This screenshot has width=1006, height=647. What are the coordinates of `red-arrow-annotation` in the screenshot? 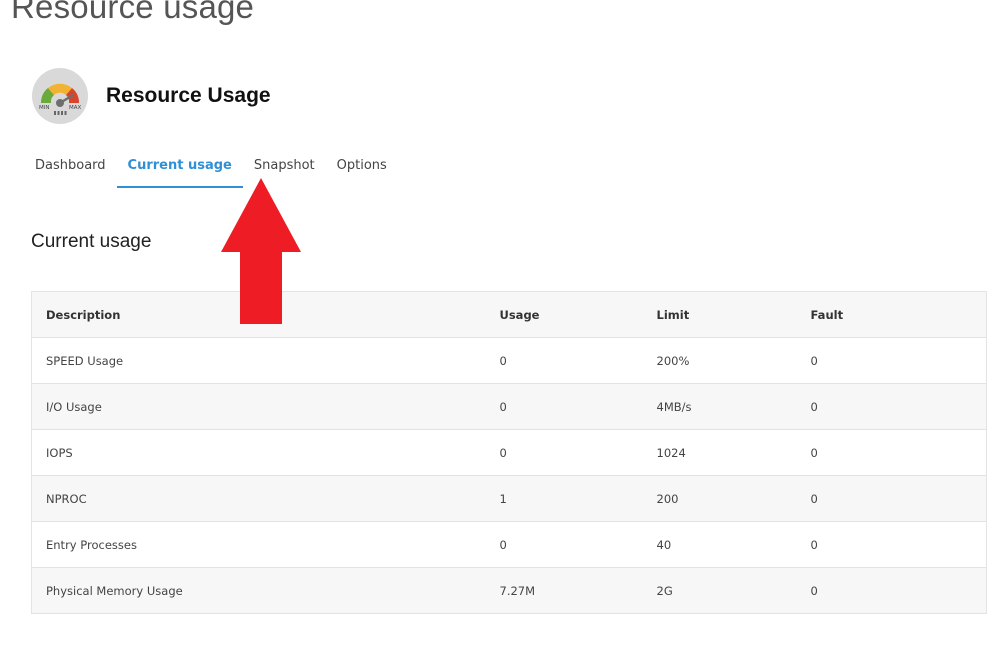 It's located at (261, 251).